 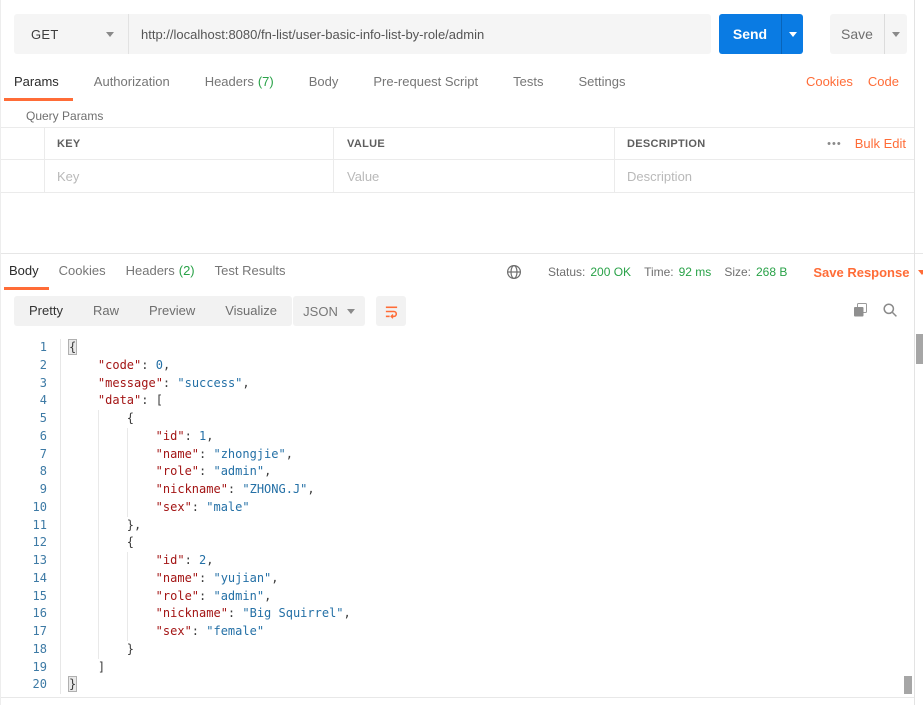 What do you see at coordinates (425, 84) in the screenshot?
I see `tab-pre-request-script: Pre-request Script` at bounding box center [425, 84].